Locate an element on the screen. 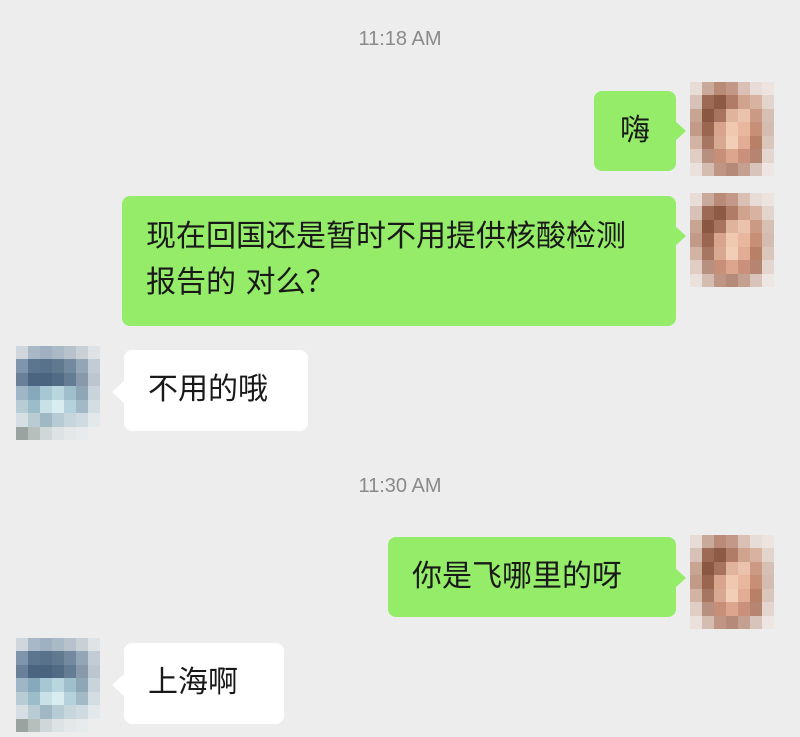 Image resolution: width=800 pixels, height=737 pixels. outgoing-message-bubble: 嗨 is located at coordinates (635, 131).